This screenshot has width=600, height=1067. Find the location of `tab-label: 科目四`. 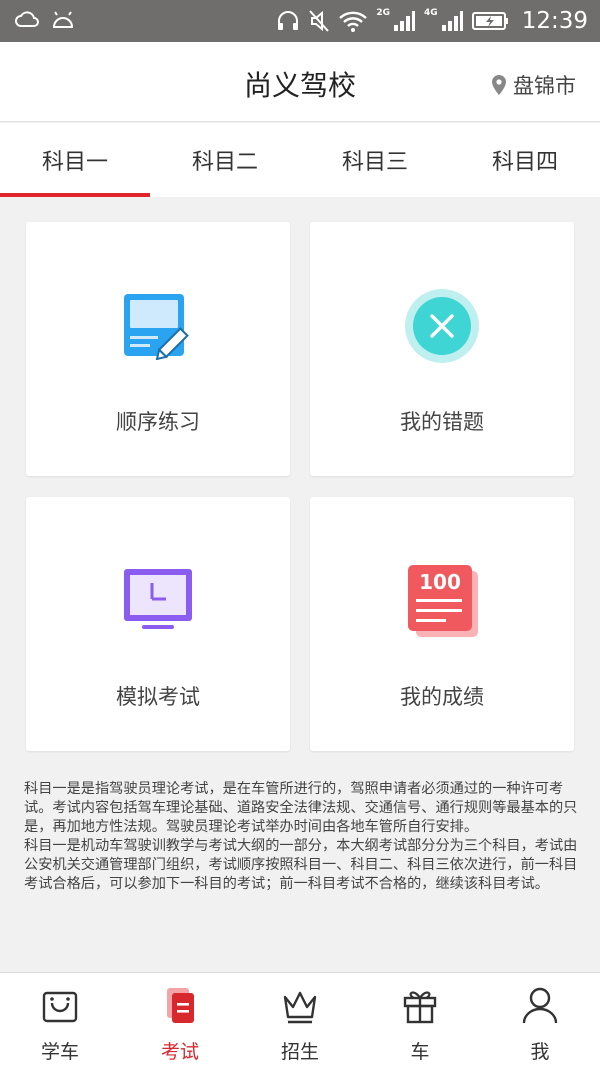

tab-label: 科目四 is located at coordinates (524, 162).